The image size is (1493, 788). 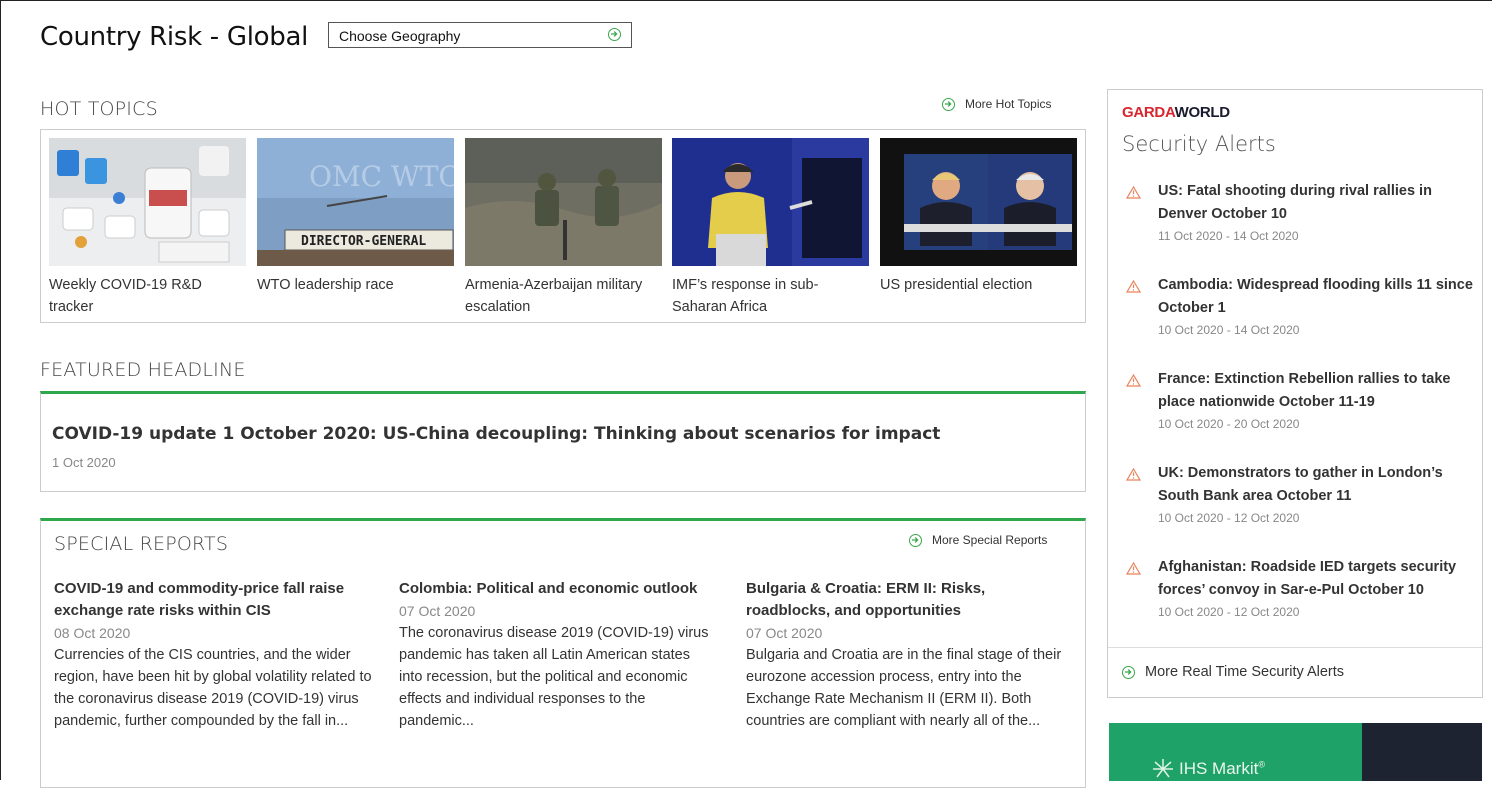 What do you see at coordinates (978, 202) in the screenshot?
I see `us-debate-image` at bounding box center [978, 202].